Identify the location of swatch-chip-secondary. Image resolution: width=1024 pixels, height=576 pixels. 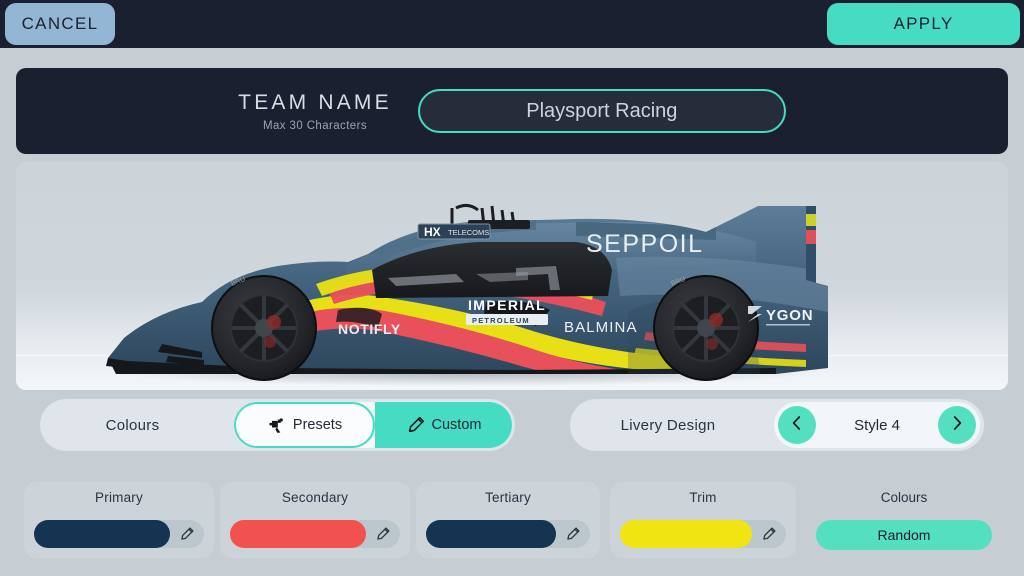
(298, 534).